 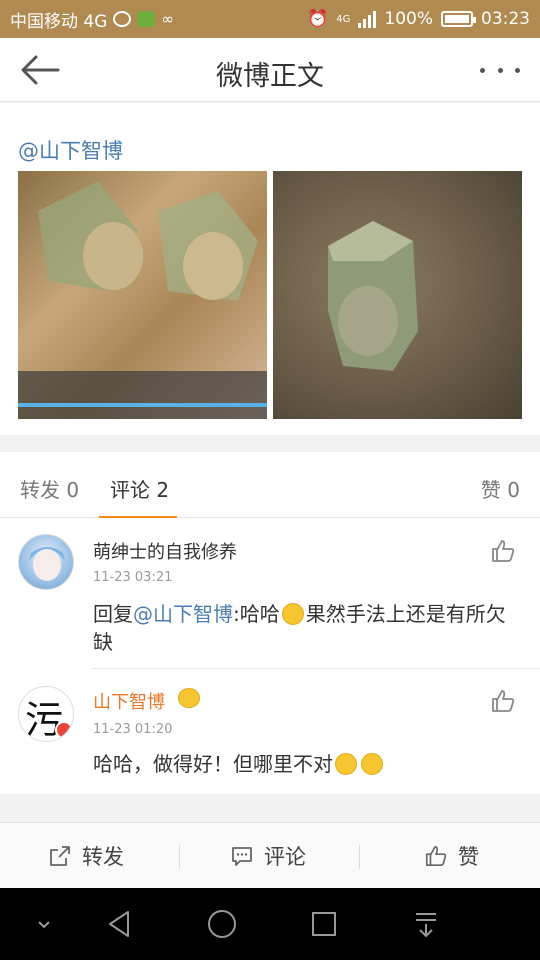 I want to click on carrier-label: 中国移动 4G, so click(x=59, y=21).